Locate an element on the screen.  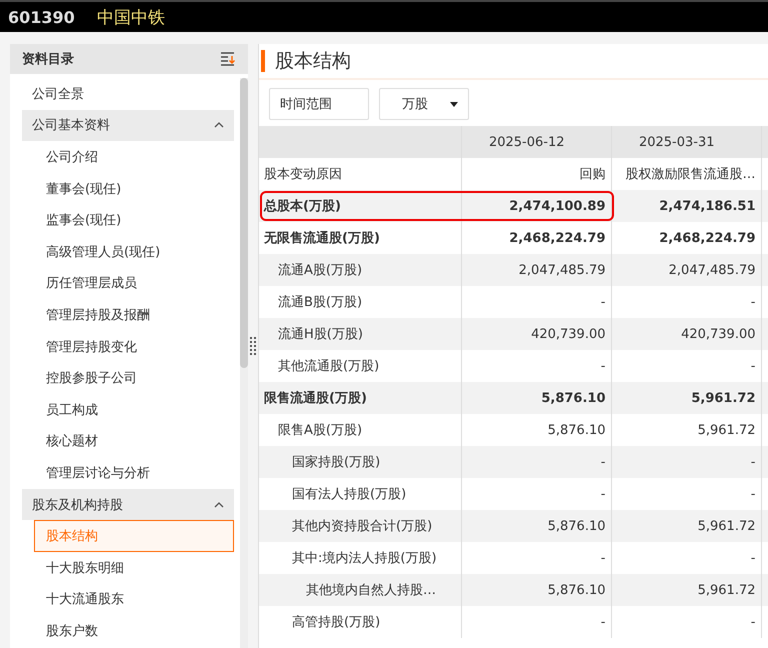
sort-icon is located at coordinates (228, 59).